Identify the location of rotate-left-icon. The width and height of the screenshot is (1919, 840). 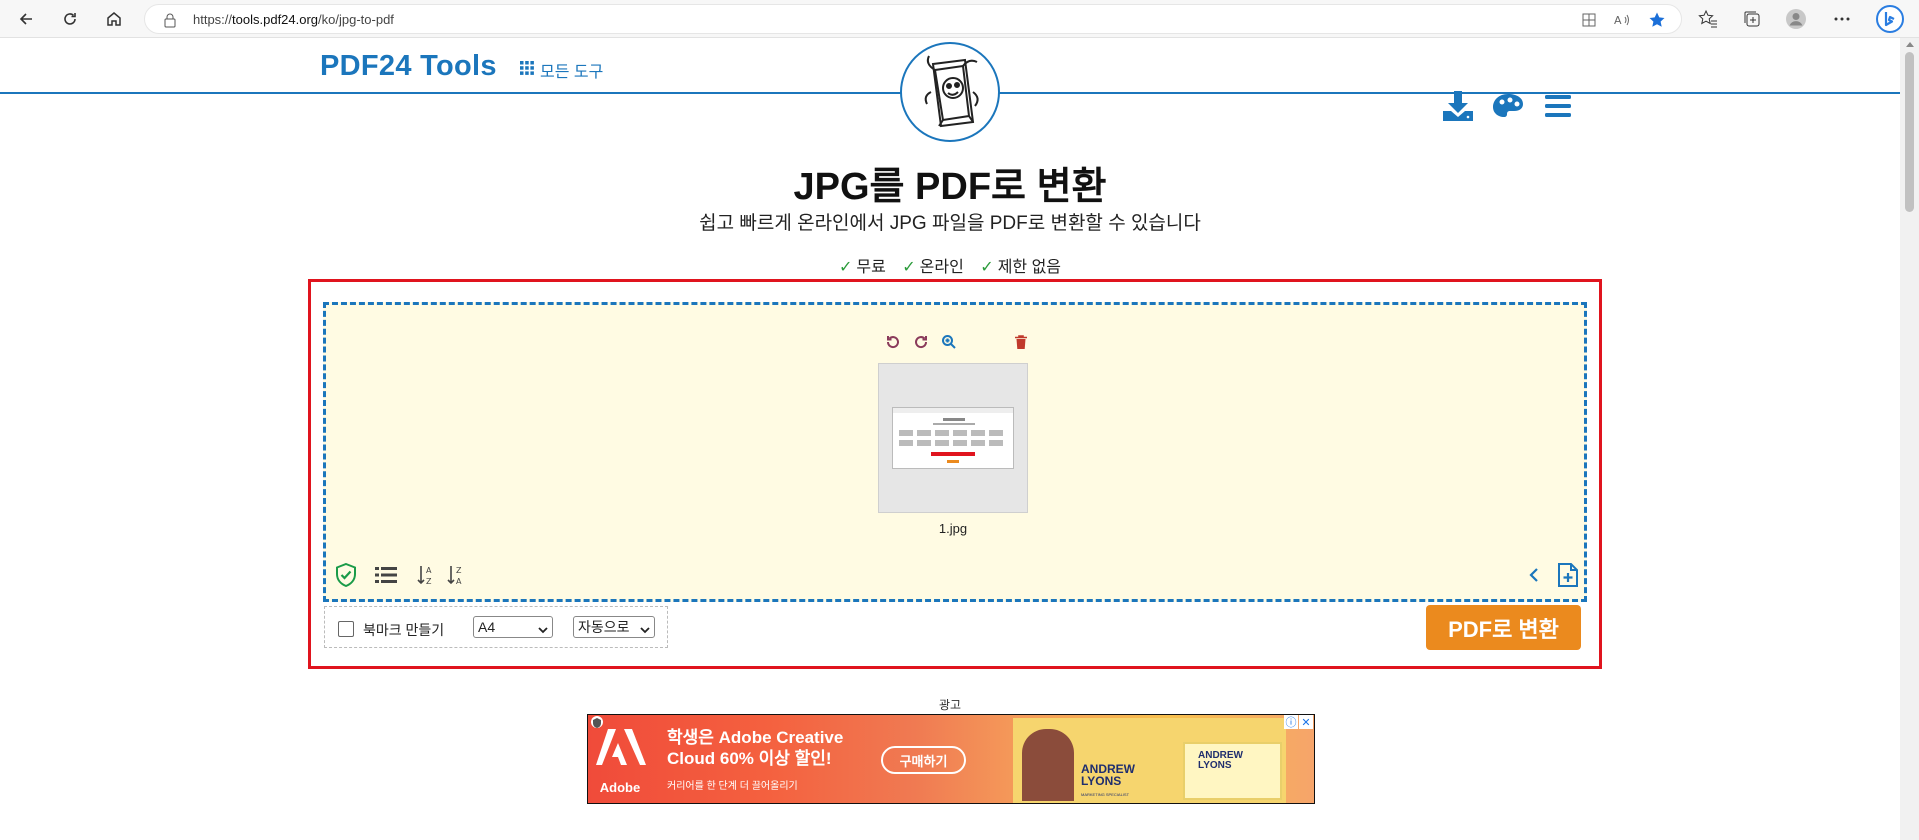
(893, 342).